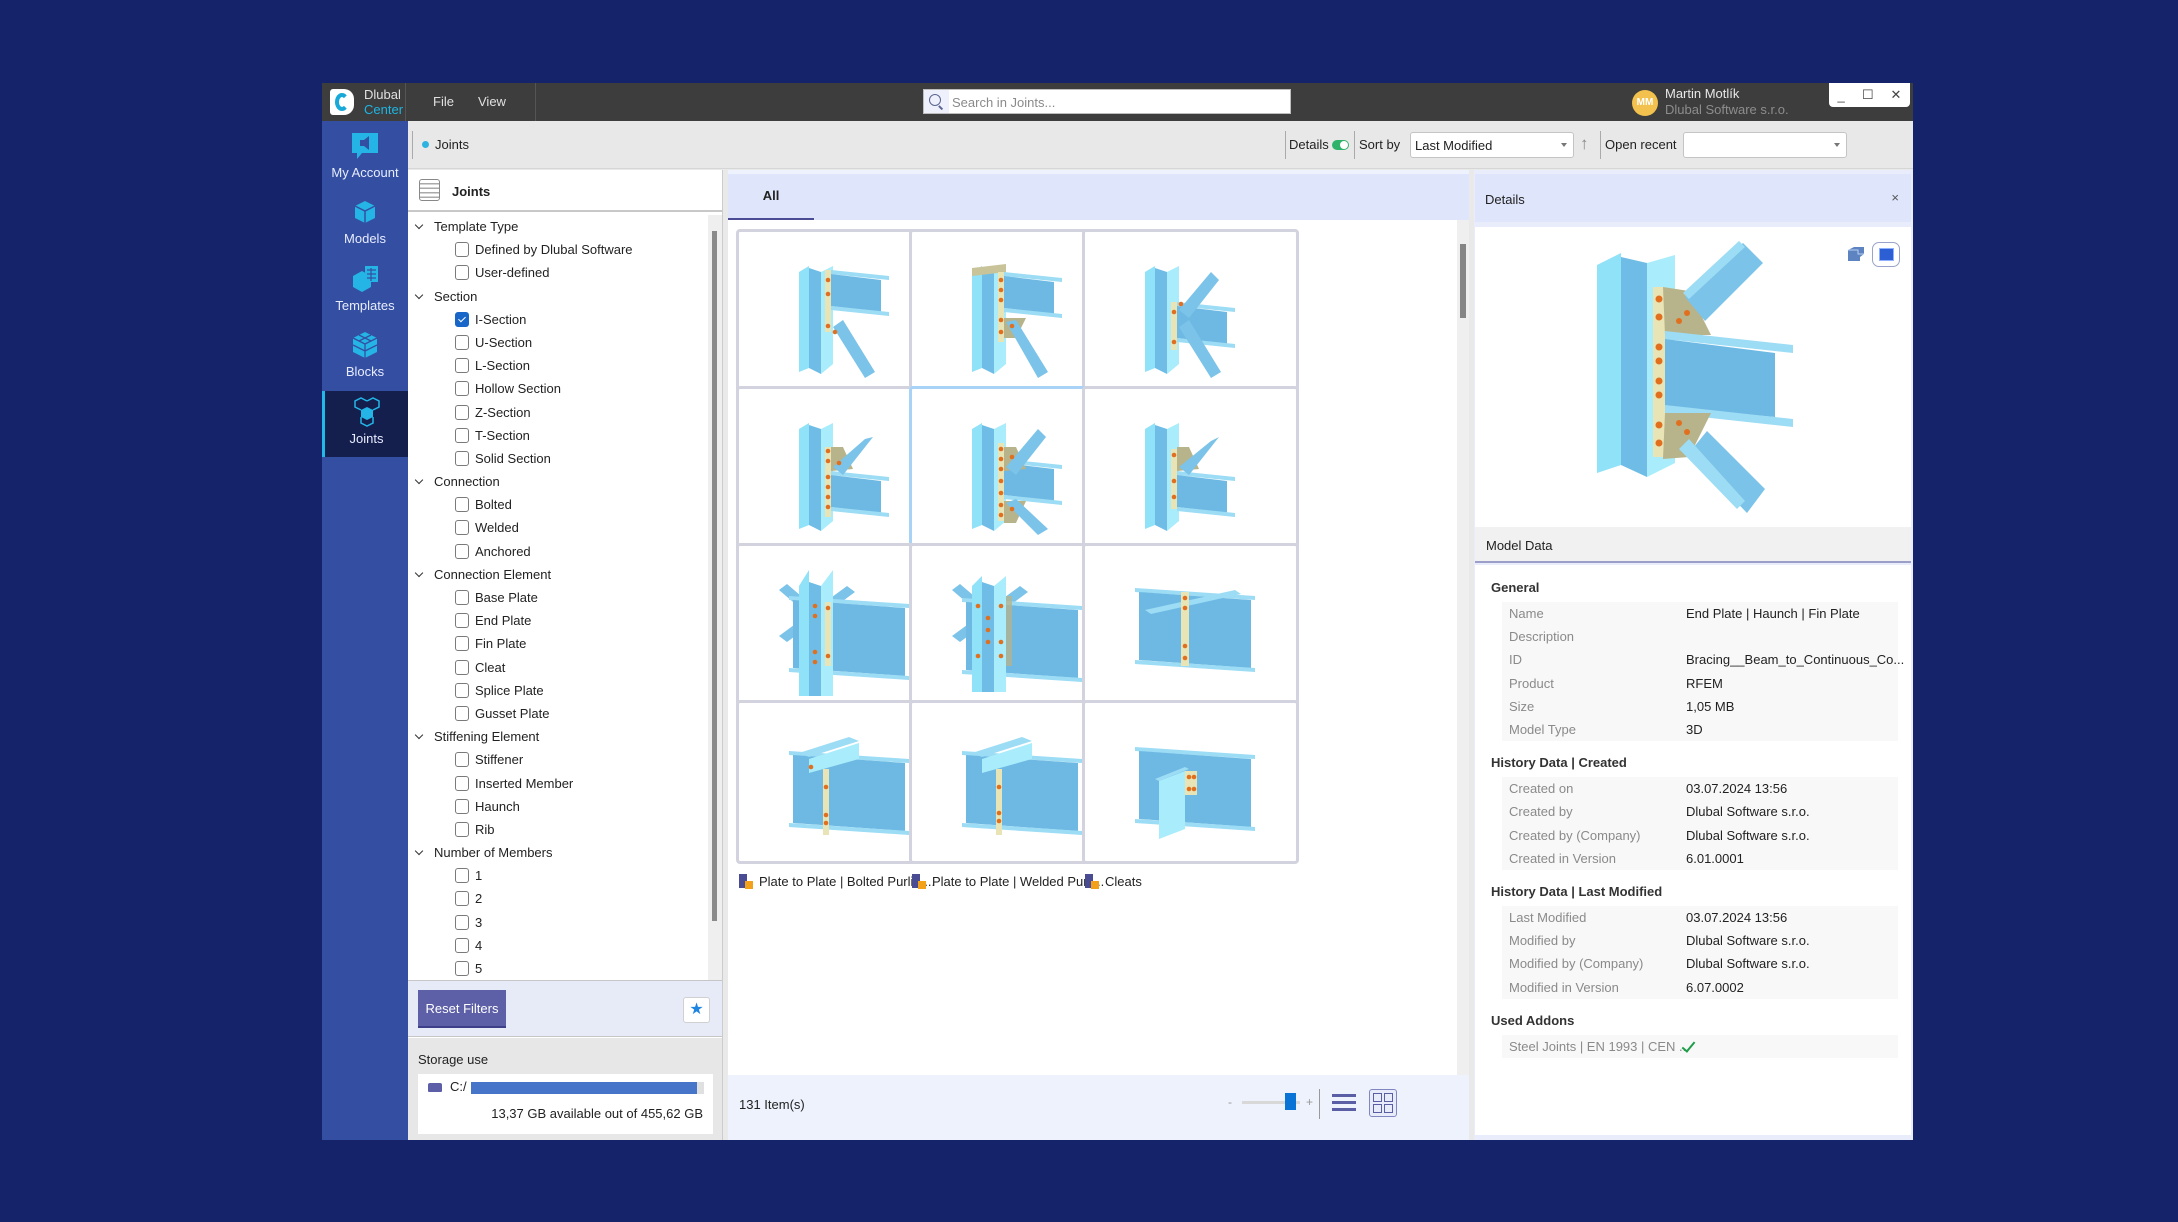  Describe the element at coordinates (771, 197) in the screenshot. I see `tab-all: All` at that location.